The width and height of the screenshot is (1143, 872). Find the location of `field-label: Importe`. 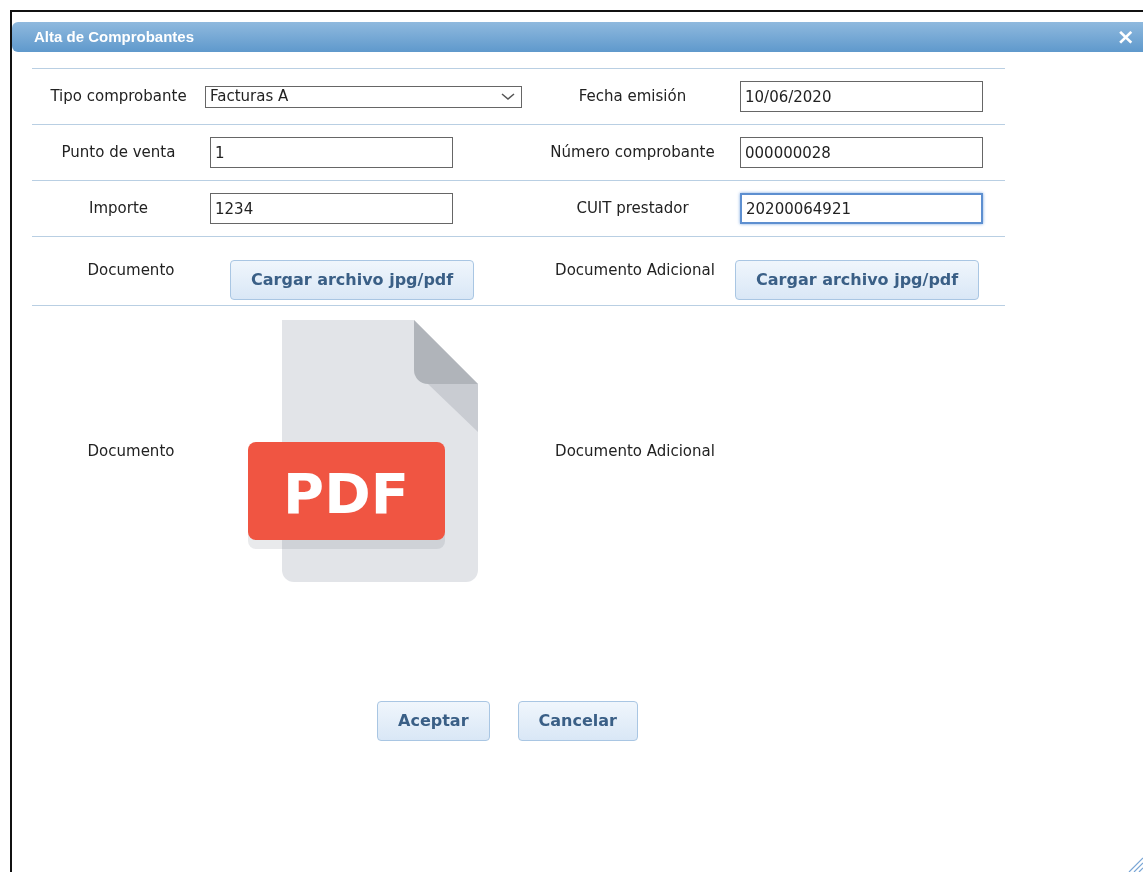

field-label: Importe is located at coordinates (118, 209).